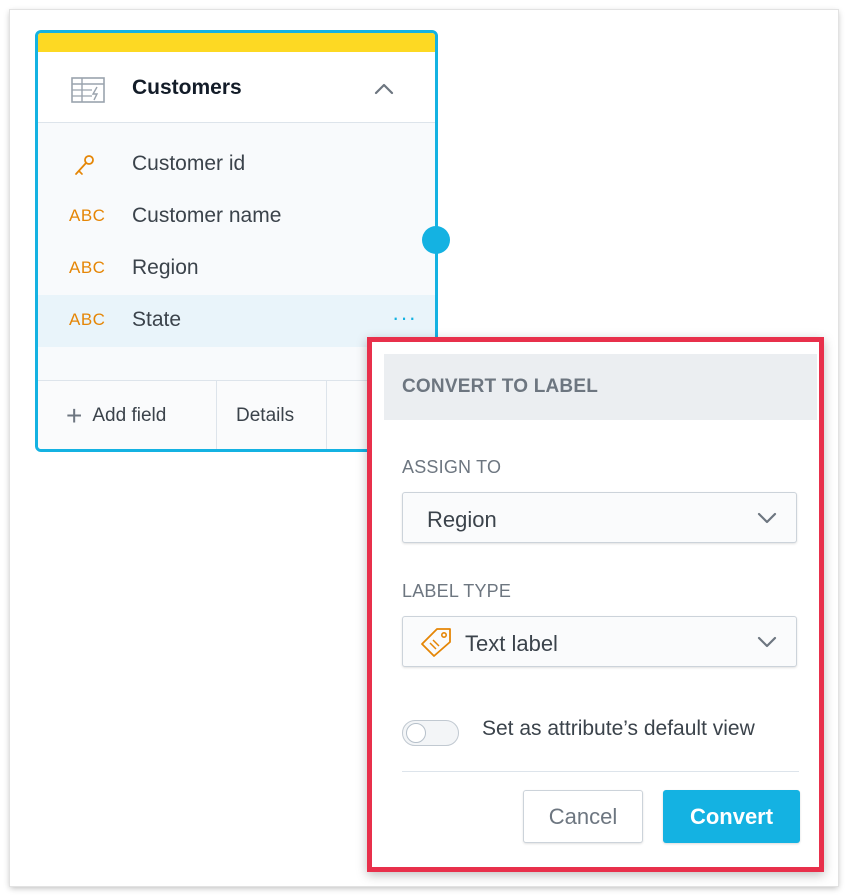  Describe the element at coordinates (618, 728) in the screenshot. I see `default-view-label: Set as attribute’s default view` at that location.